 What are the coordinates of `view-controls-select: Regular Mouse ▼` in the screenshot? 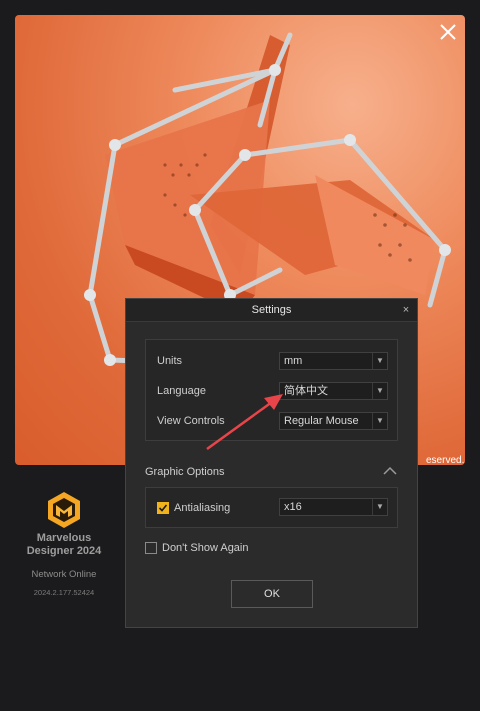 It's located at (333, 421).